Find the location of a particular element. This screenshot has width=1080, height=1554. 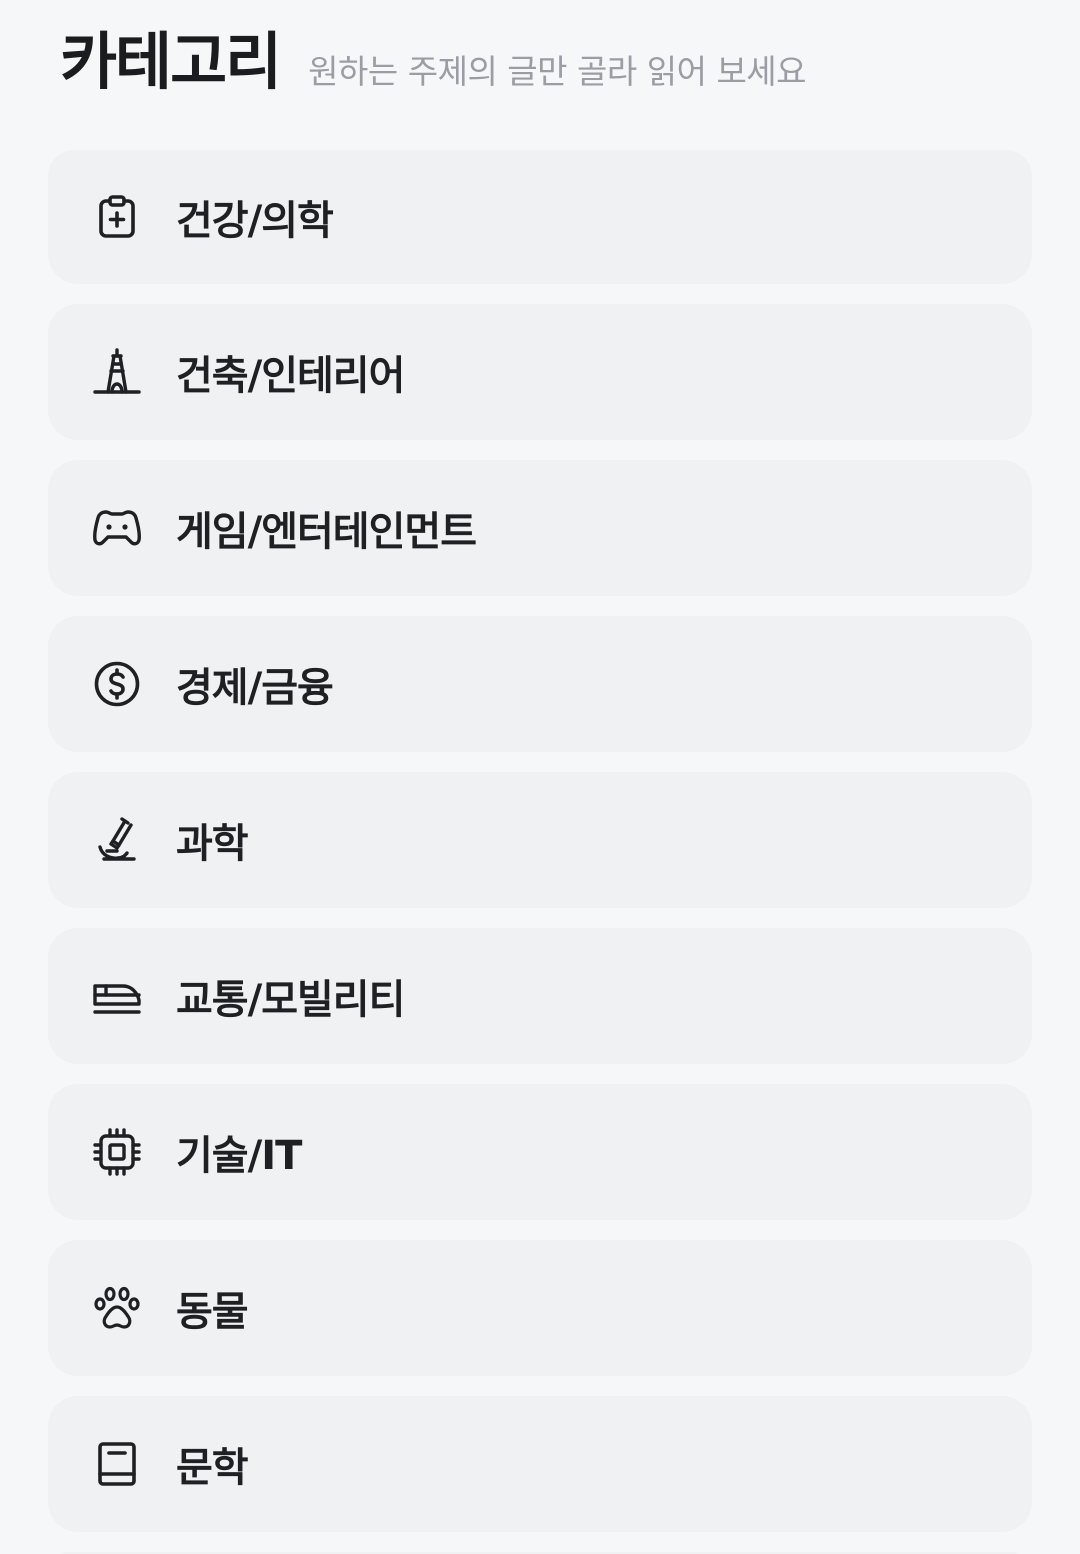

gamepad-icon is located at coordinates (117, 528).